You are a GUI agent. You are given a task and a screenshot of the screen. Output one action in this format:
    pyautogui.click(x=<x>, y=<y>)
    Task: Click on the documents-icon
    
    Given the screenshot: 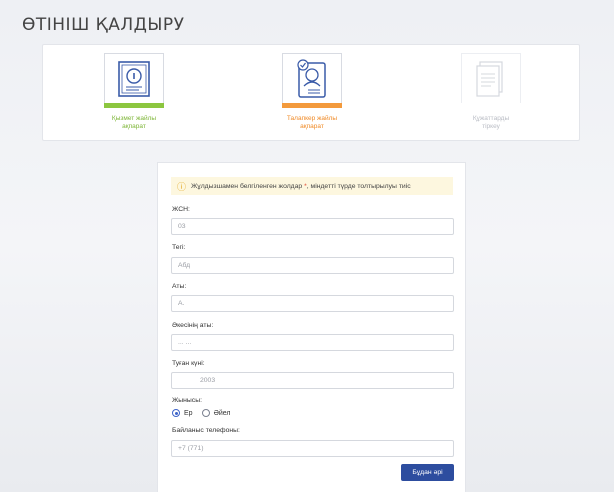 What is the action you would take?
    pyautogui.click(x=491, y=78)
    